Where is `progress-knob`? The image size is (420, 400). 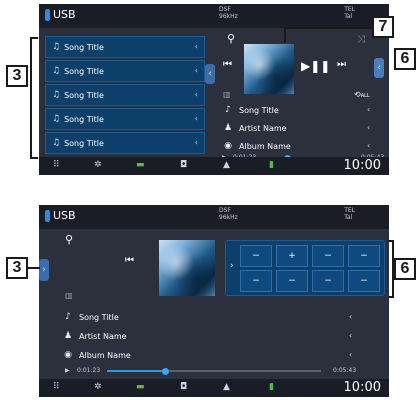
progress-knob is located at coordinates (165, 371).